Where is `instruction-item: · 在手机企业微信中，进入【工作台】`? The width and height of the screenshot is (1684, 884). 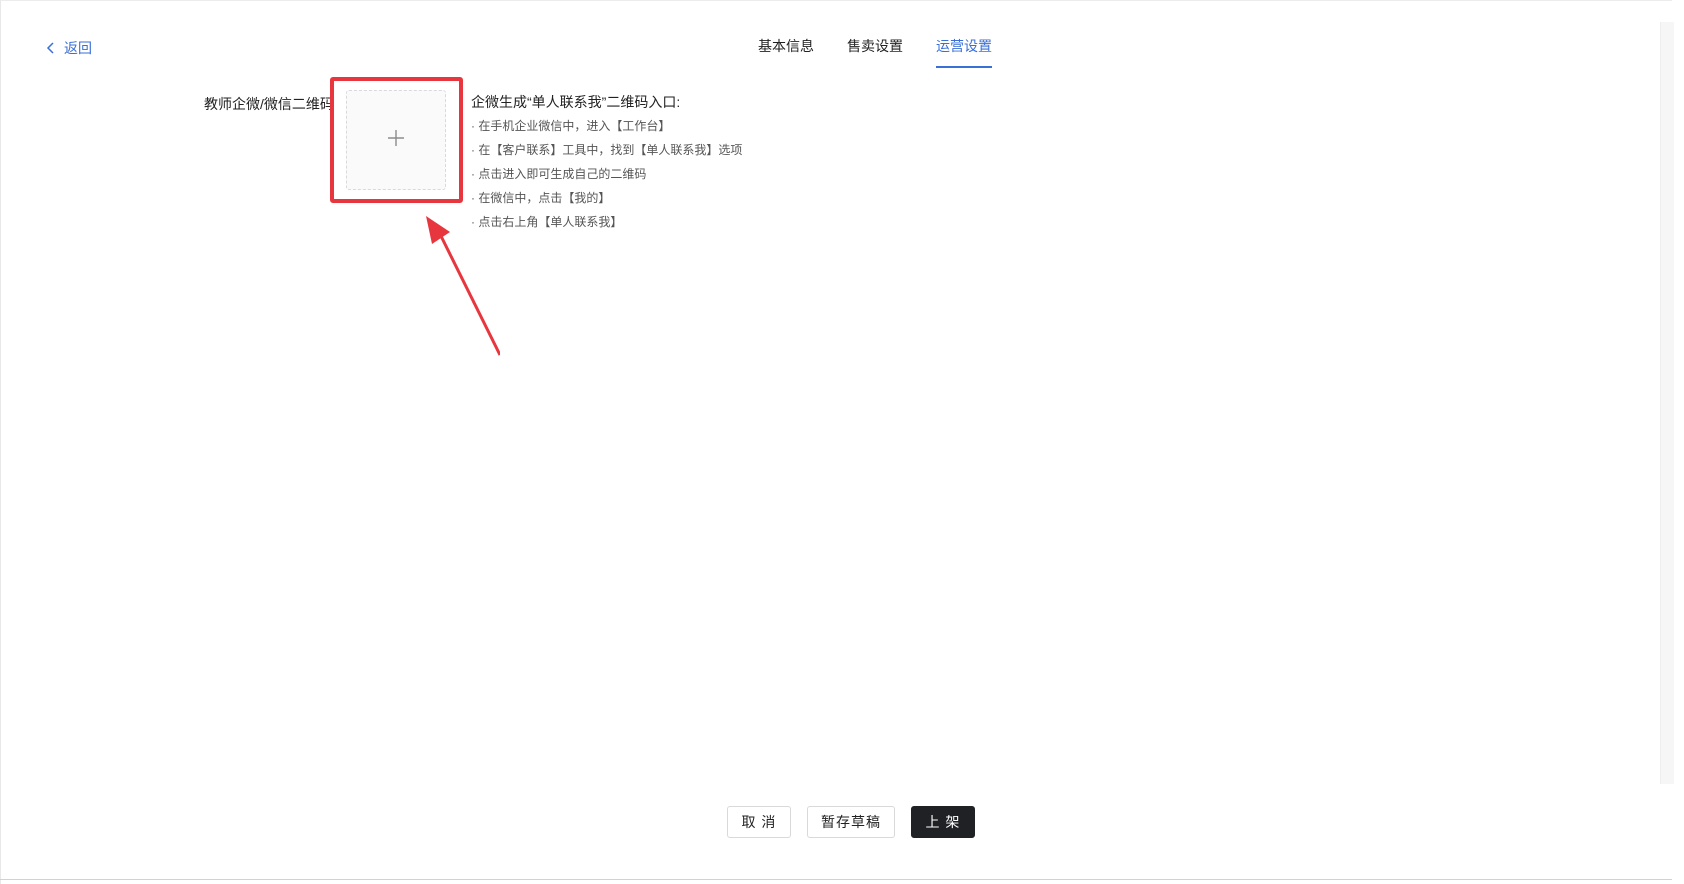
instruction-item: · 在手机企业微信中，进入【工作台】 is located at coordinates (571, 126).